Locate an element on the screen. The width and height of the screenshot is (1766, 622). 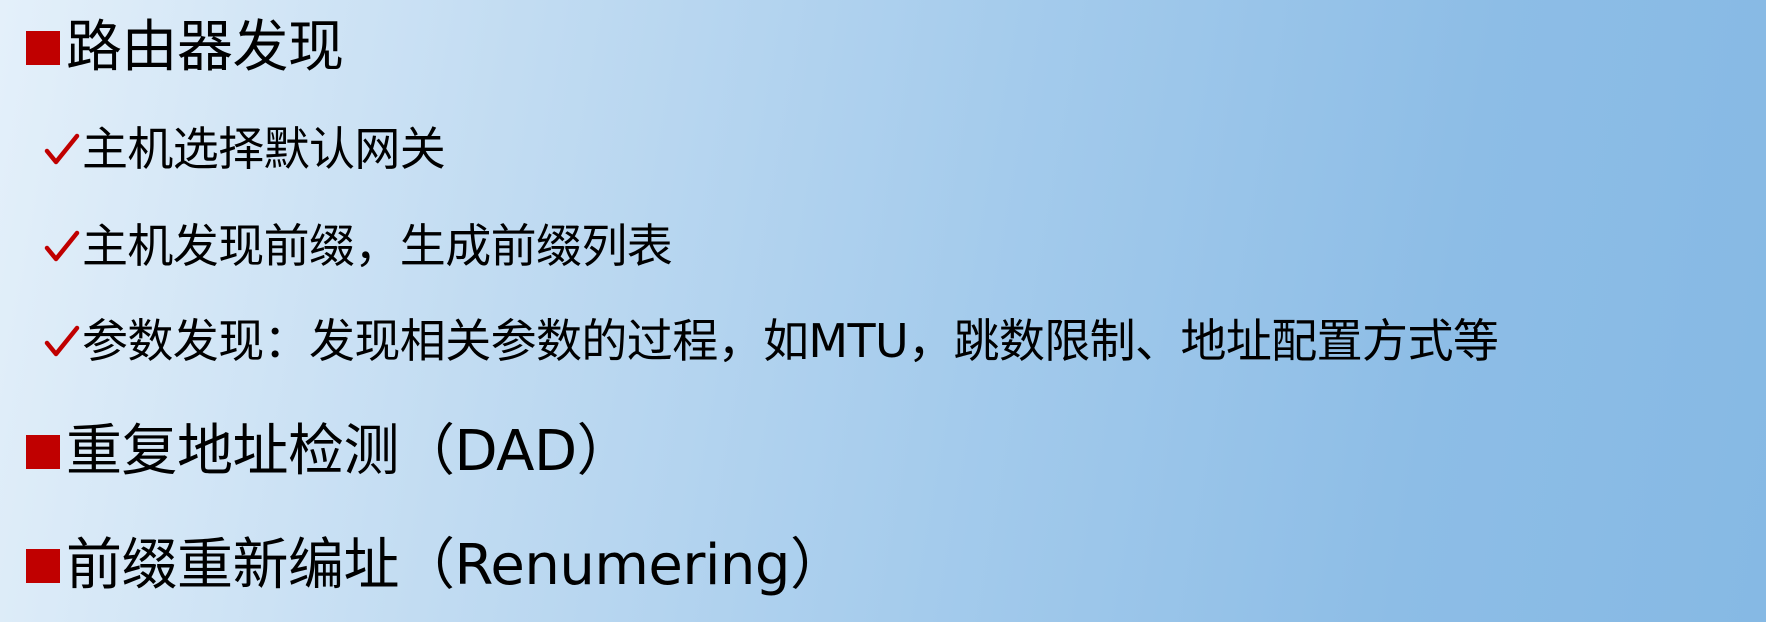
sub-item-default-gateway: 主机选择默认网关 is located at coordinates (245, 149).